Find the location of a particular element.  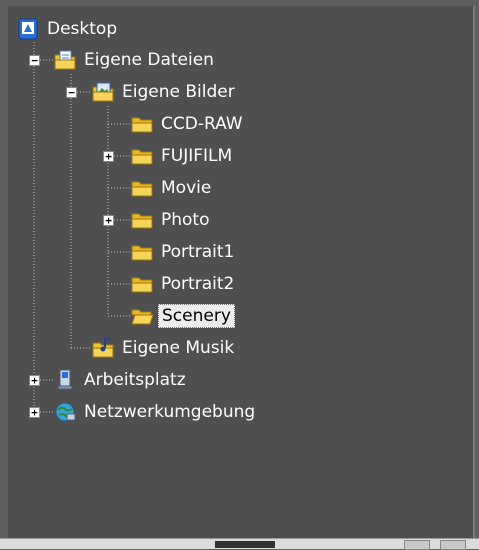

tree-item-scenery: Scenery is located at coordinates (182, 316).